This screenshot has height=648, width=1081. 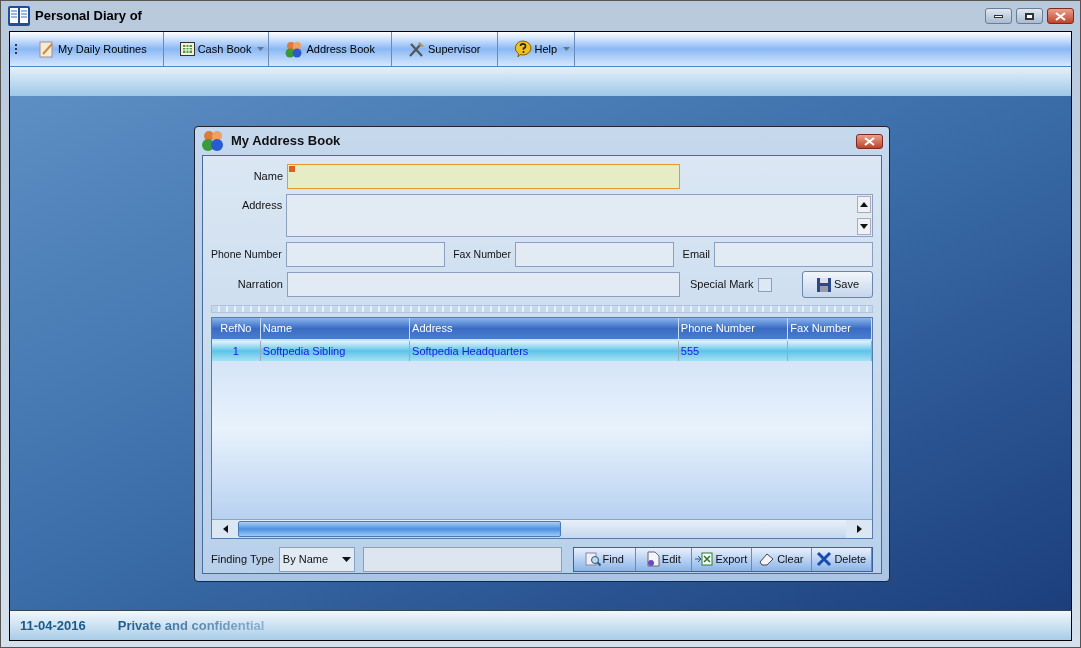 What do you see at coordinates (859, 529) in the screenshot?
I see `scroll-right-icon` at bounding box center [859, 529].